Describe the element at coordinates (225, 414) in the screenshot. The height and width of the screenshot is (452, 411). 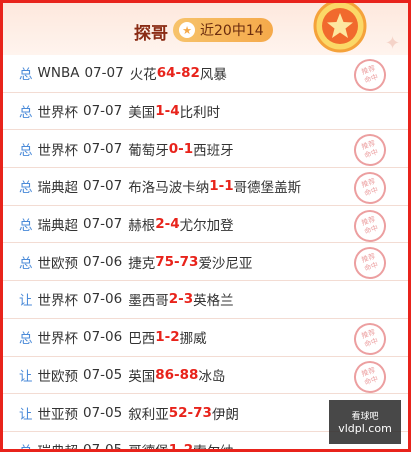
I see `row-away-team: 伊朗` at that location.